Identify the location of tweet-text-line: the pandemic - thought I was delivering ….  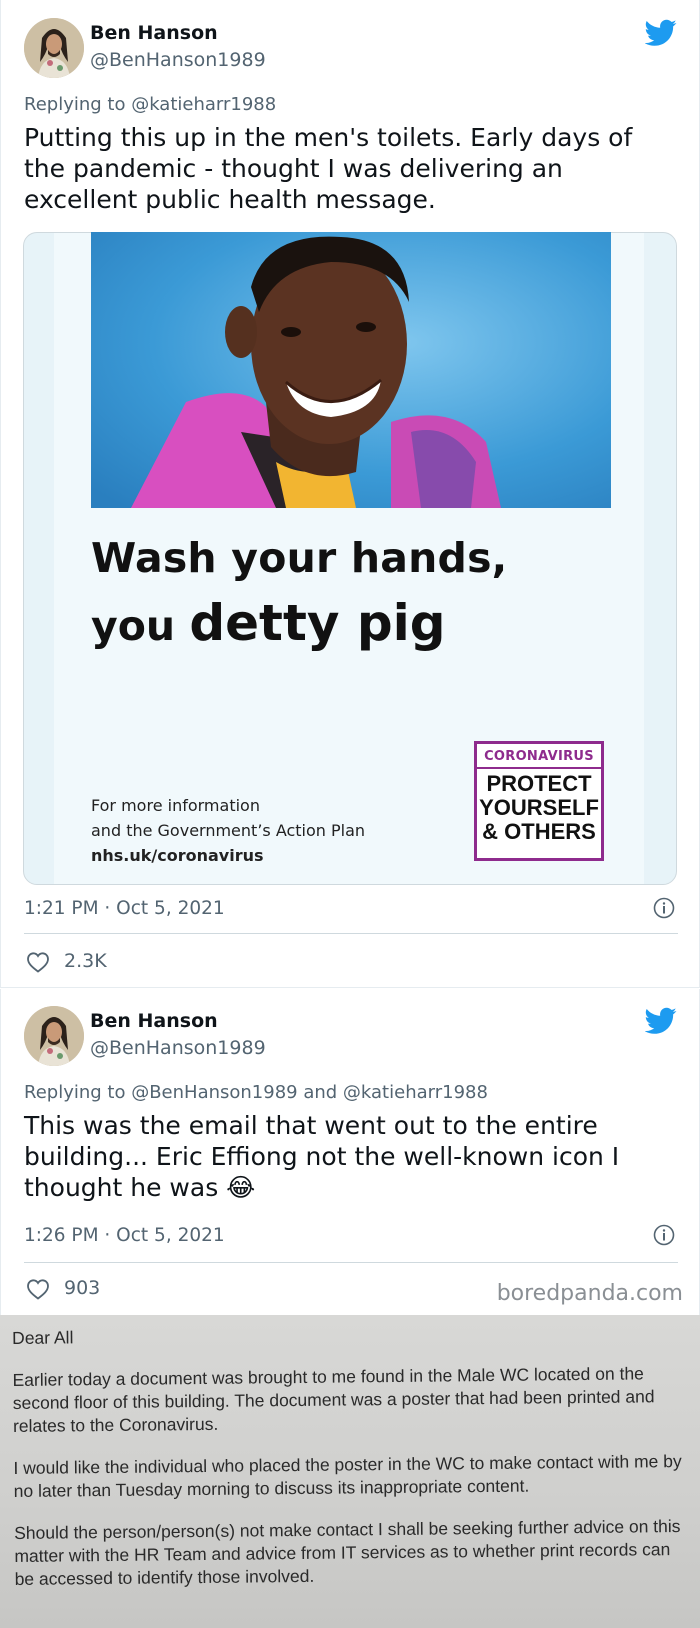
(293, 168).